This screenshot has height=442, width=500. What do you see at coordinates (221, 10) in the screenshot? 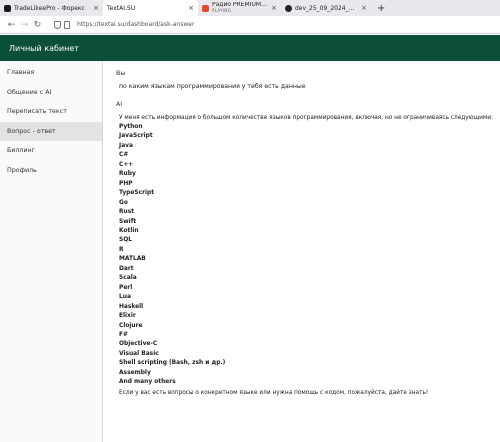
I see `tab-playing-status: PLAYING` at bounding box center [221, 10].